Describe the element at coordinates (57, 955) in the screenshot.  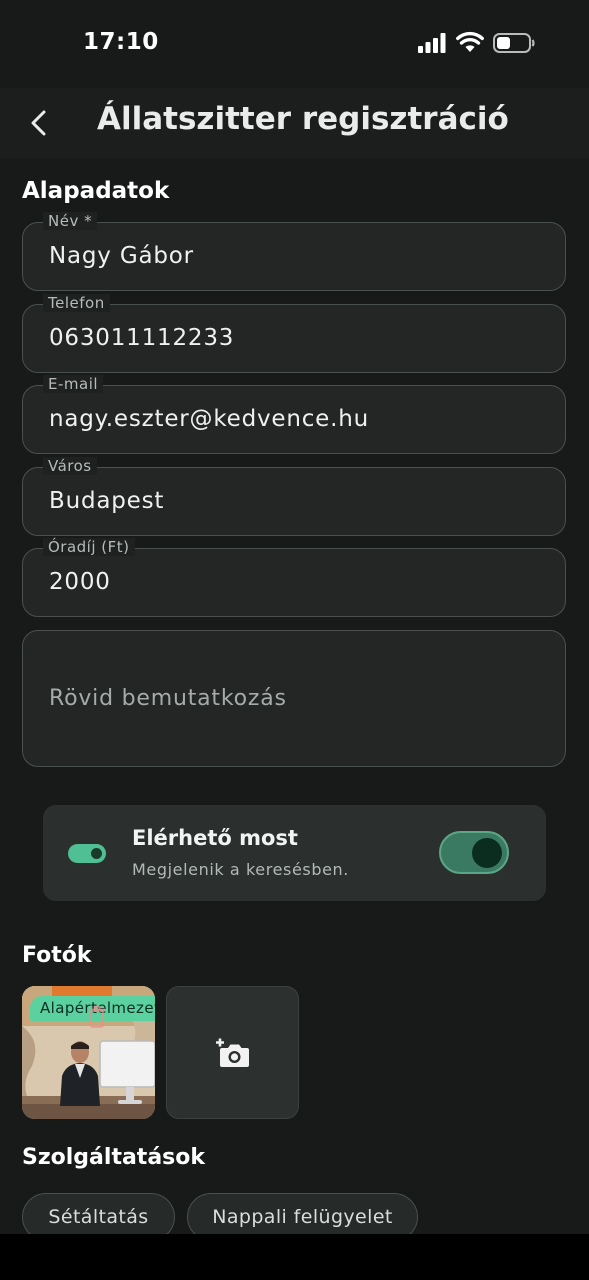
I see `section-title-photos: Fotók` at that location.